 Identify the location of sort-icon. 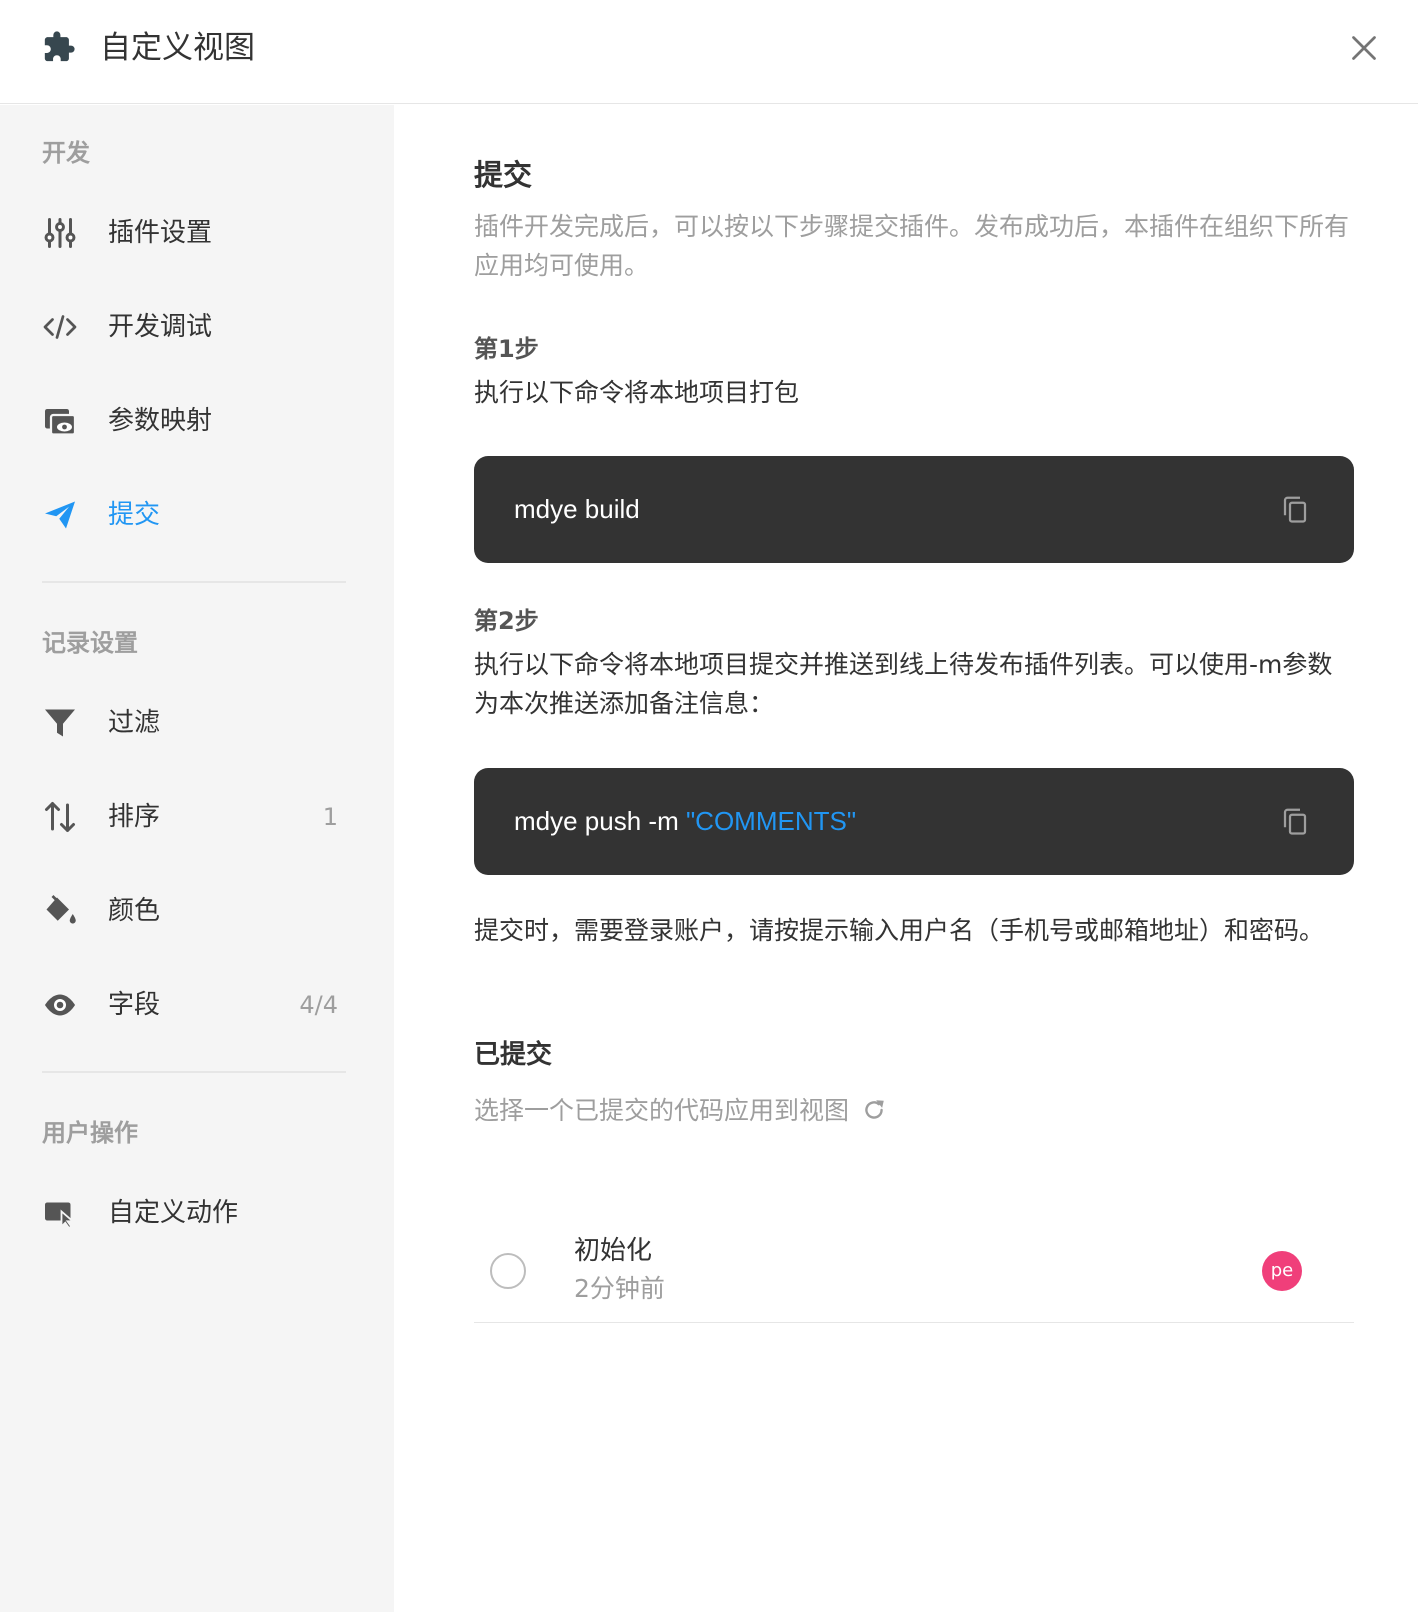
(60, 817).